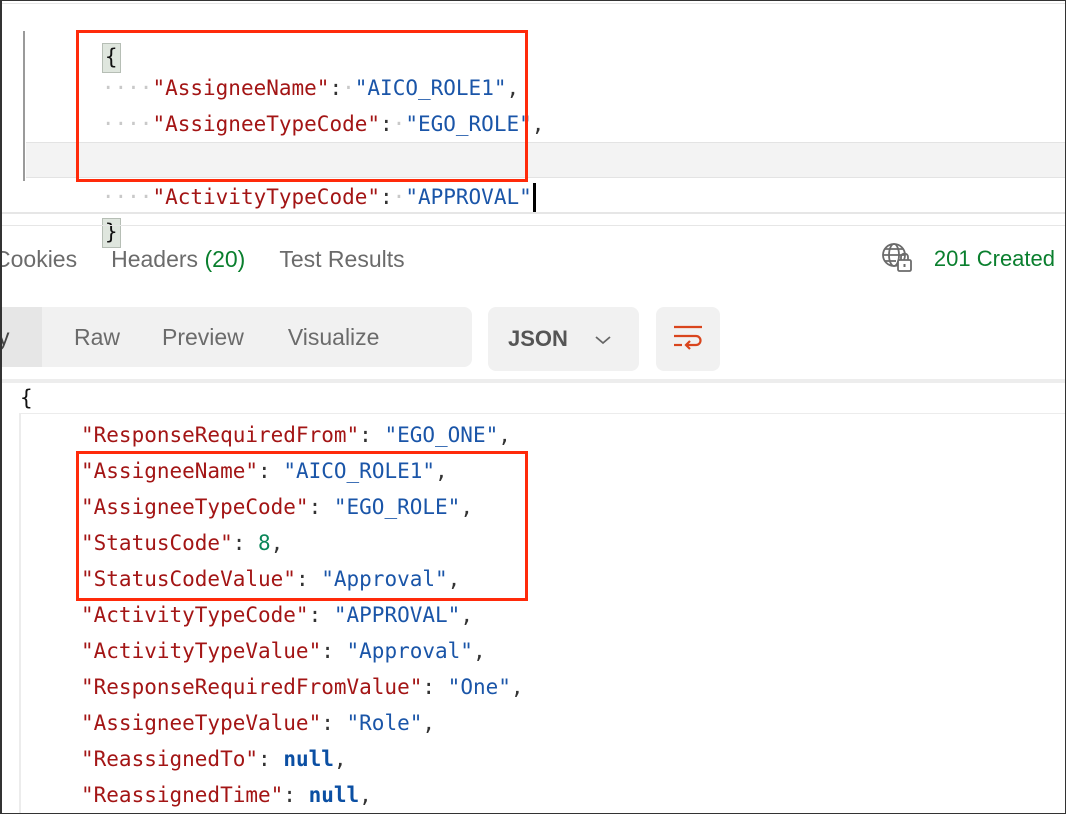 Image resolution: width=1068 pixels, height=816 pixels. What do you see at coordinates (468, 197) in the screenshot?
I see `json-value: "APPROVAL"` at bounding box center [468, 197].